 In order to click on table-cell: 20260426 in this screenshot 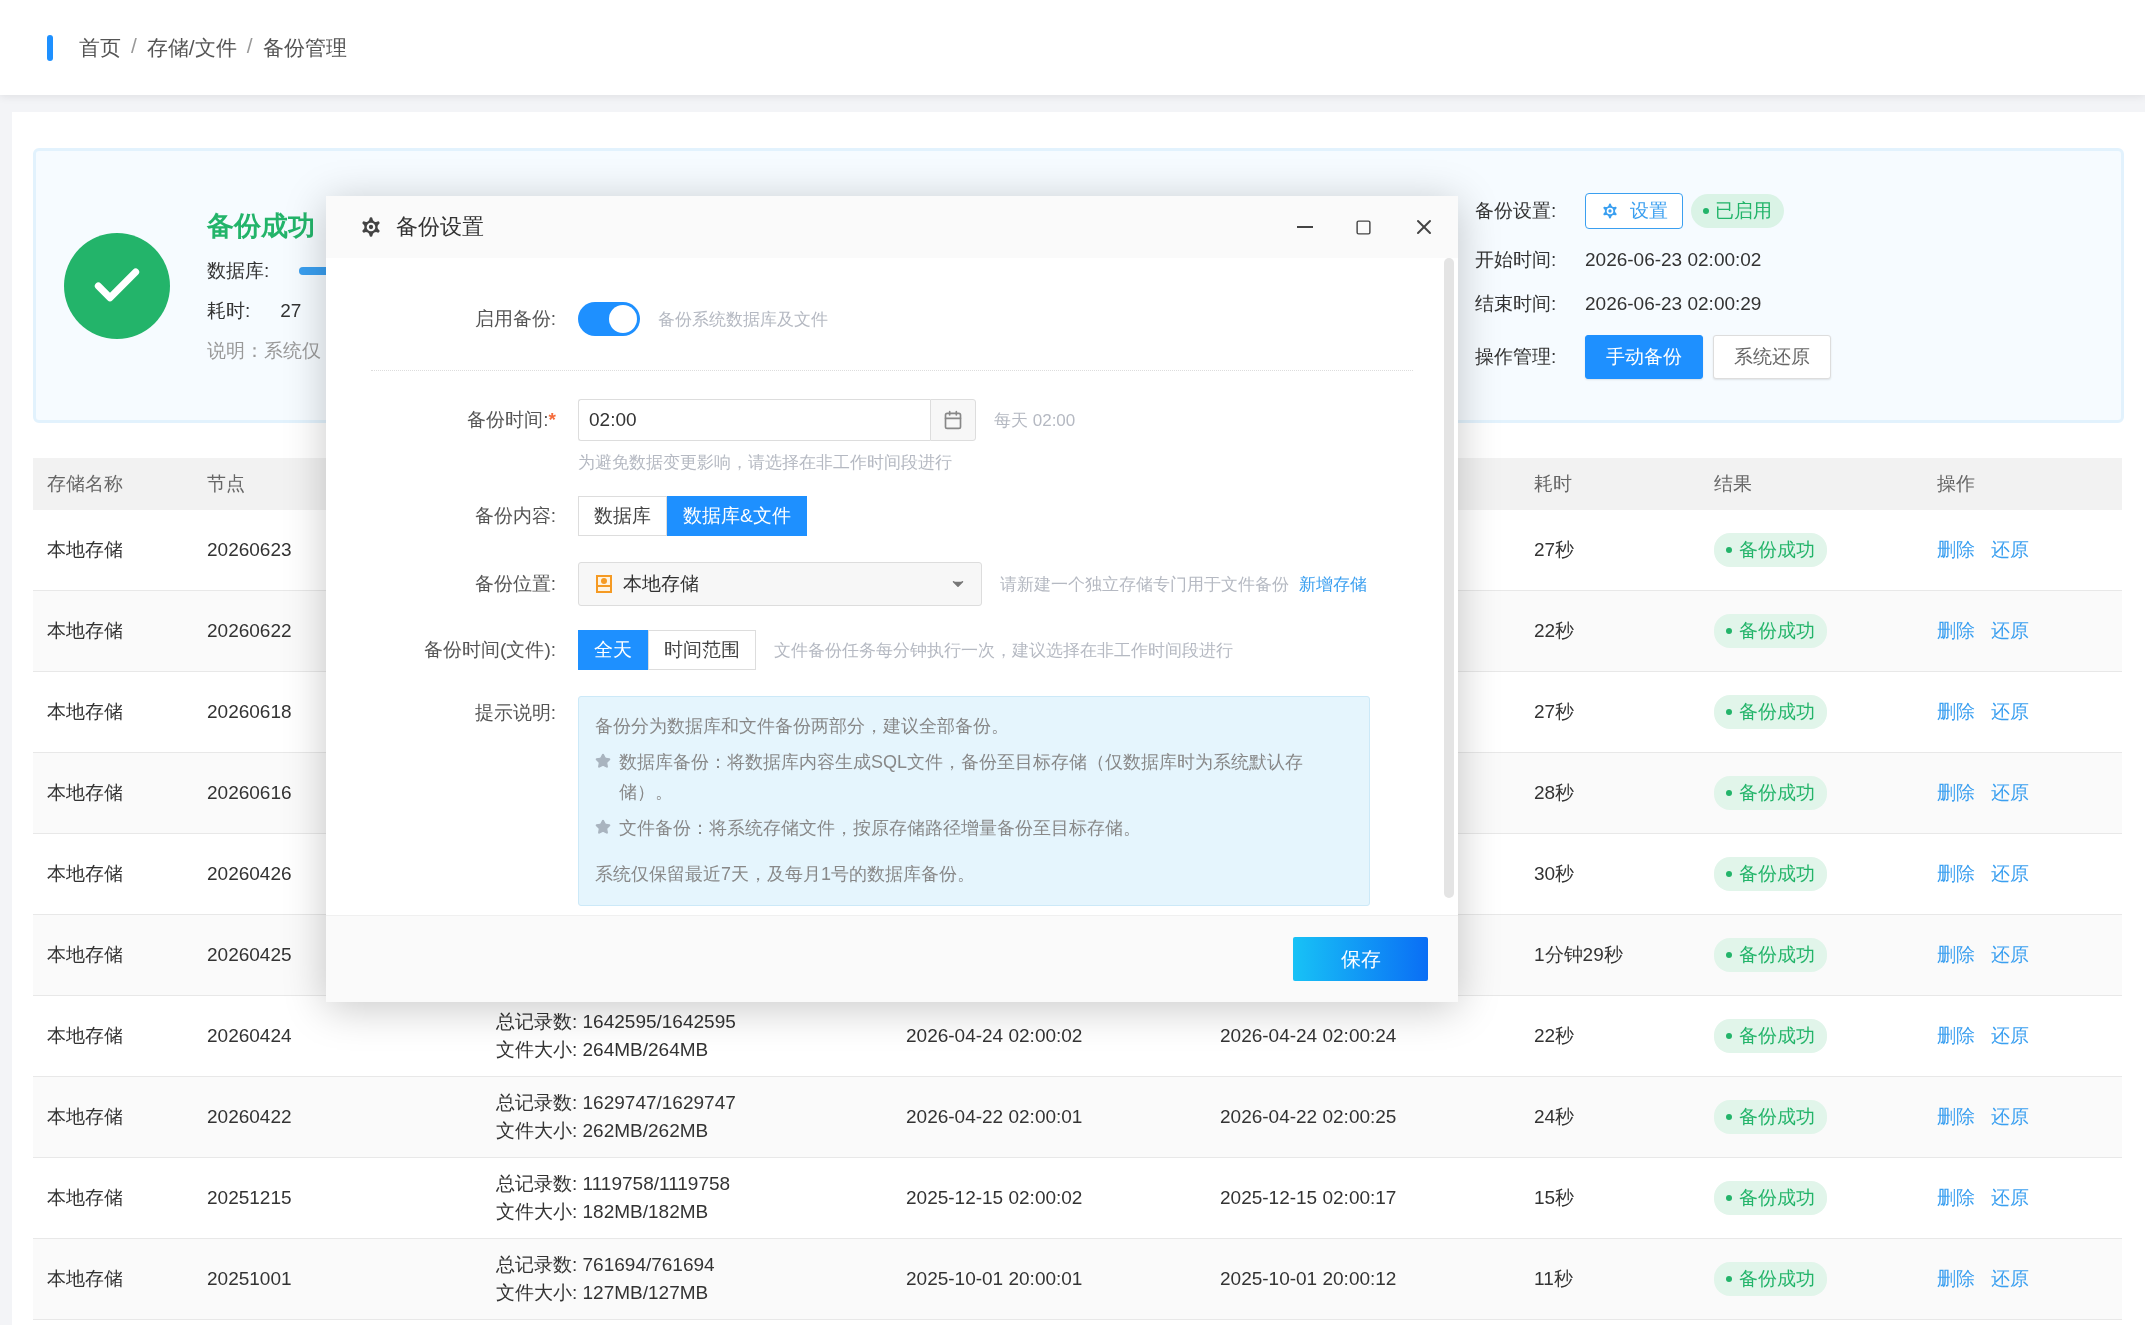, I will do `click(249, 873)`.